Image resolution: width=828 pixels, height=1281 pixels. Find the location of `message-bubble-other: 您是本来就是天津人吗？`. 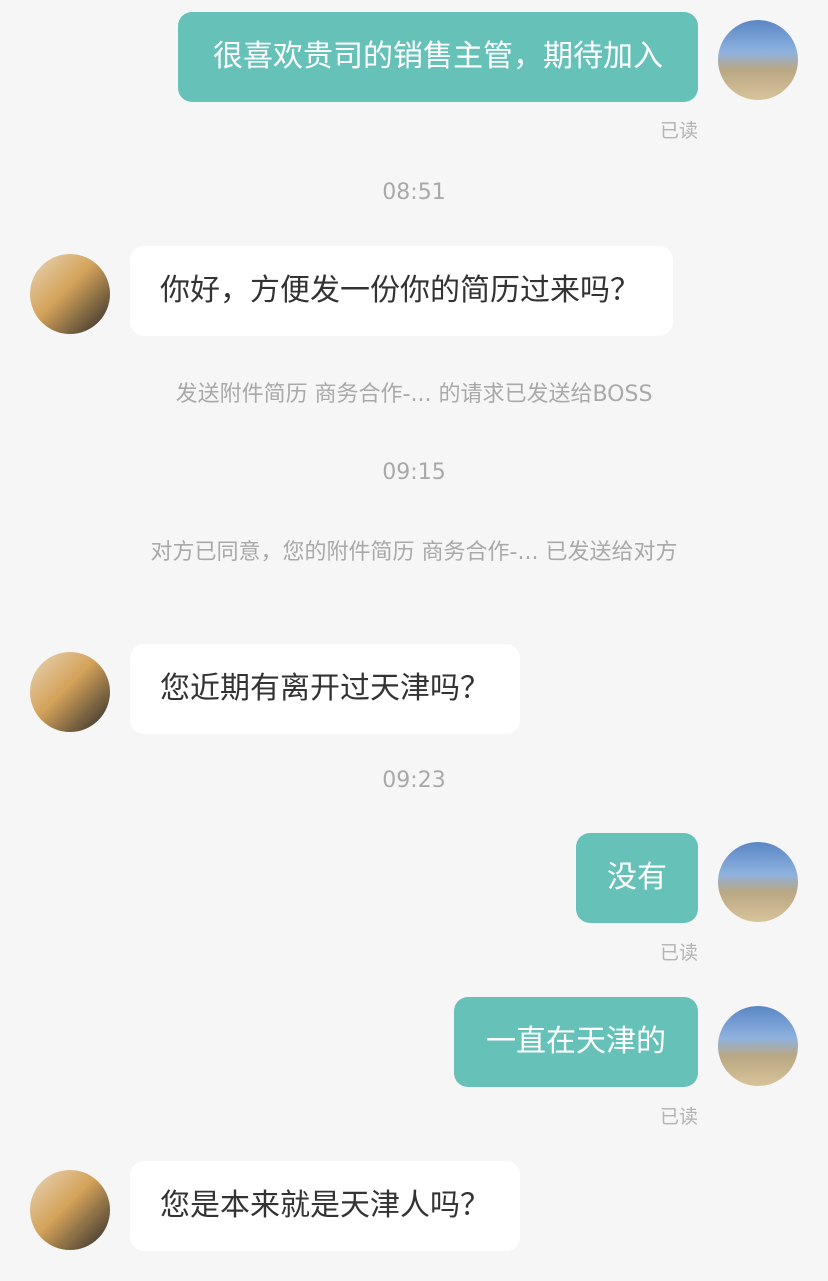

message-bubble-other: 您是本来就是天津人吗？ is located at coordinates (325, 1206).